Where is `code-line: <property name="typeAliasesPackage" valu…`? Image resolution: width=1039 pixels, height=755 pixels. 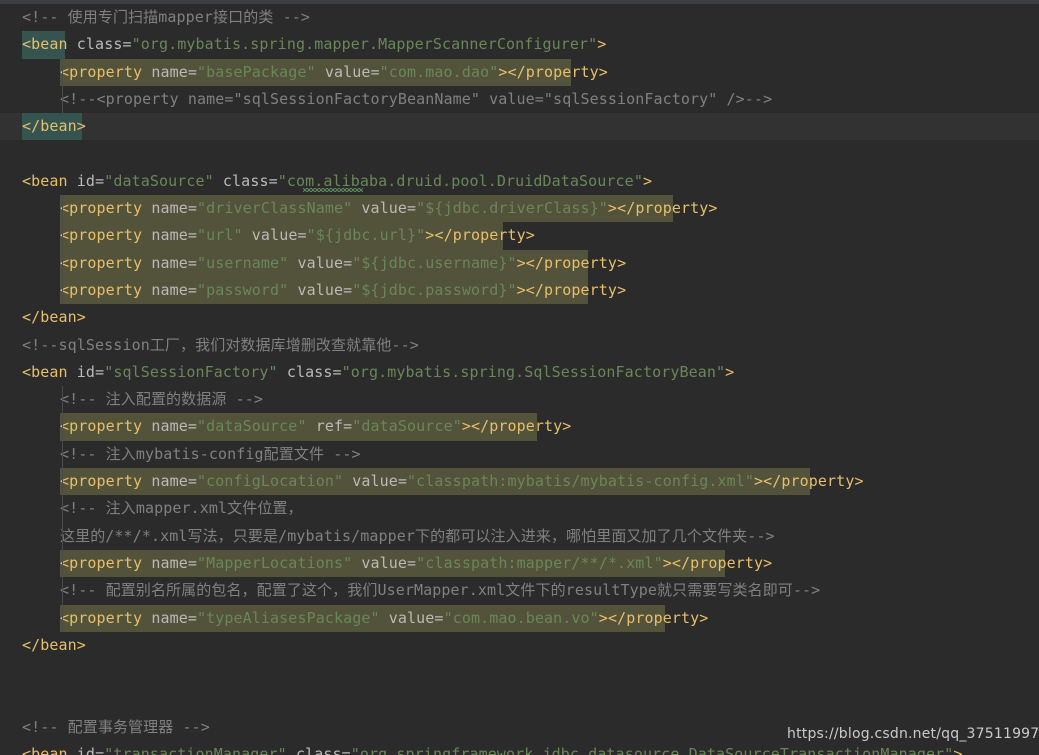
code-line: <property name="typeAliasesPackage" valu… is located at coordinates (519, 618).